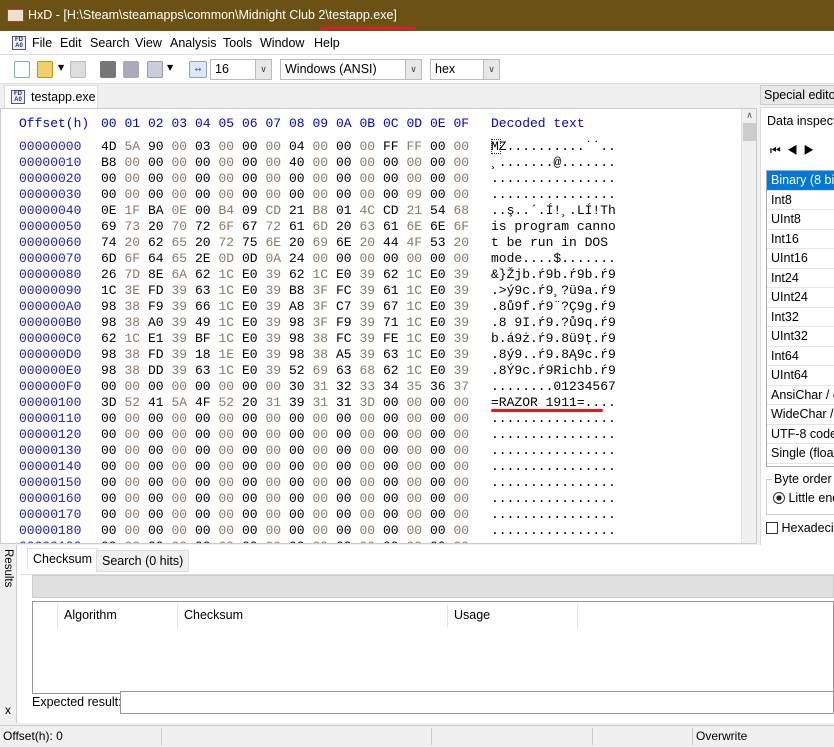 This screenshot has width=834, height=747. What do you see at coordinates (301, 243) in the screenshot?
I see `hex-byte: 20` at bounding box center [301, 243].